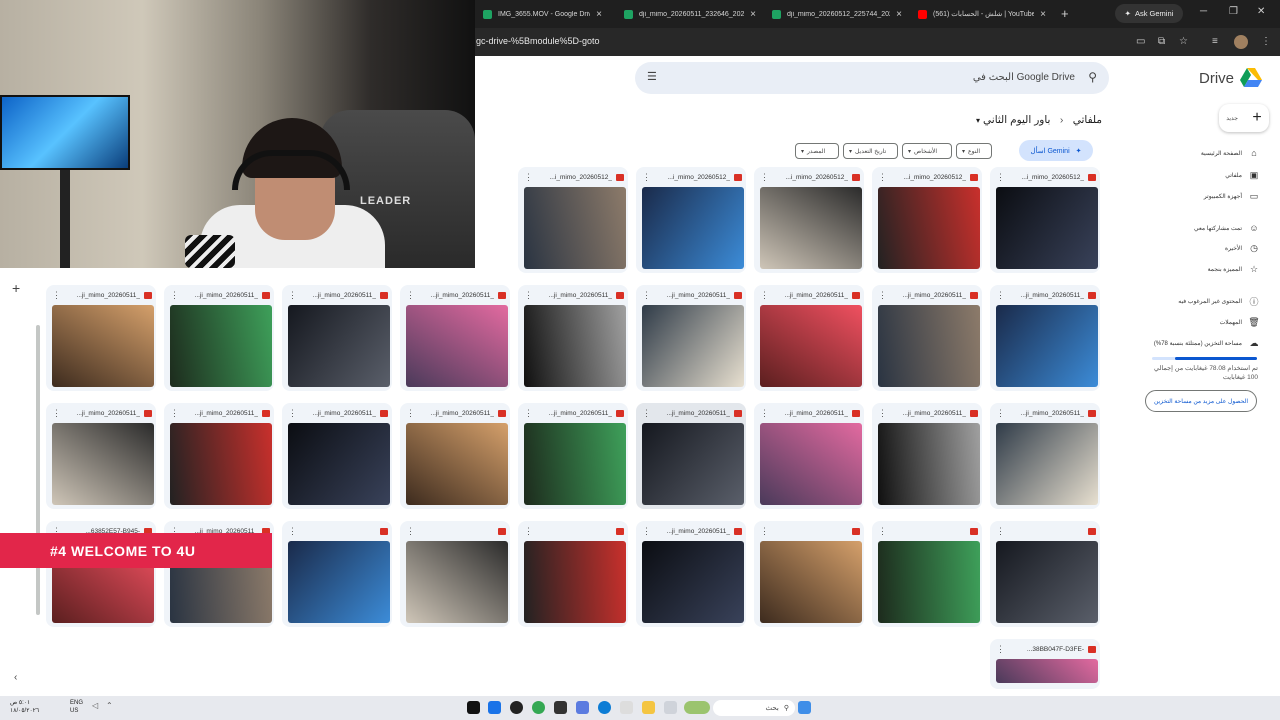 This screenshot has height=720, width=1280. I want to click on search-input: البحث في Google Drive, so click(1024, 77).